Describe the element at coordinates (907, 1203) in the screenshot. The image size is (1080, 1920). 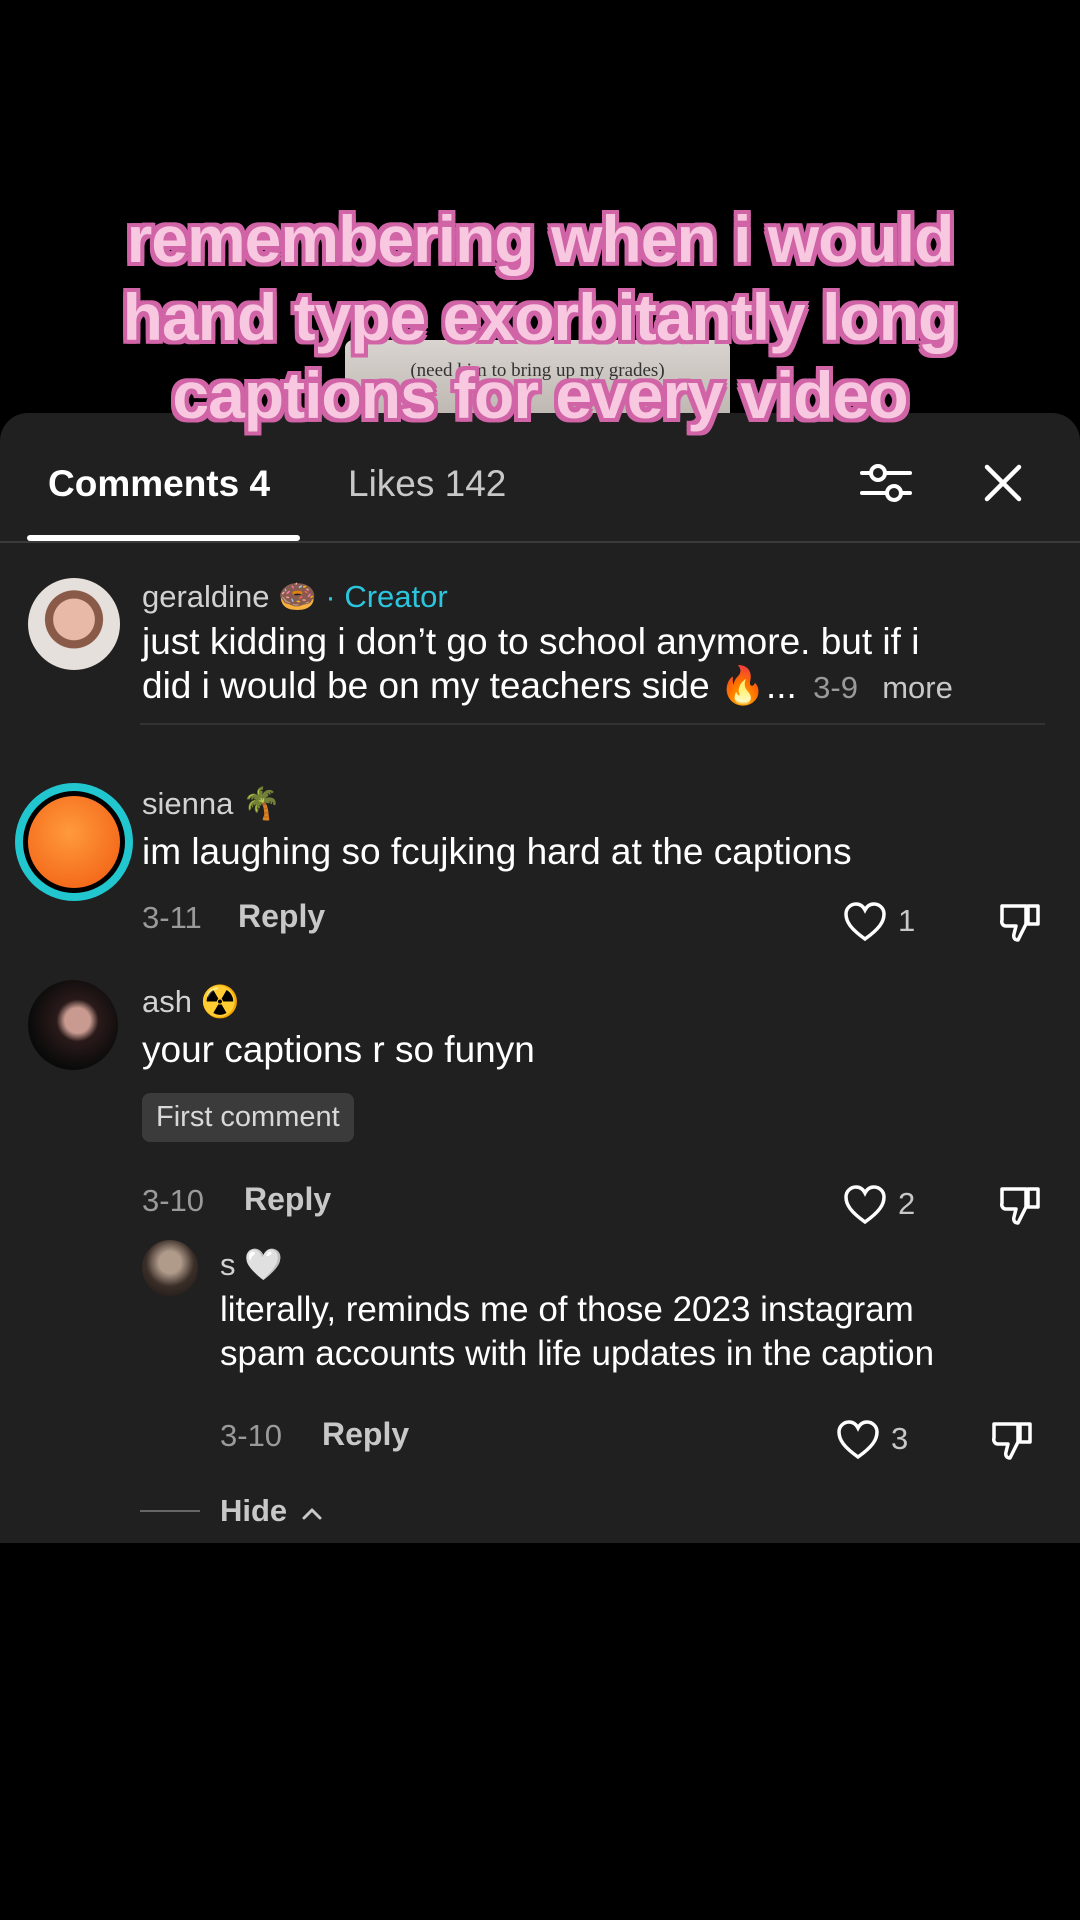
I see `like-count: 2` at that location.